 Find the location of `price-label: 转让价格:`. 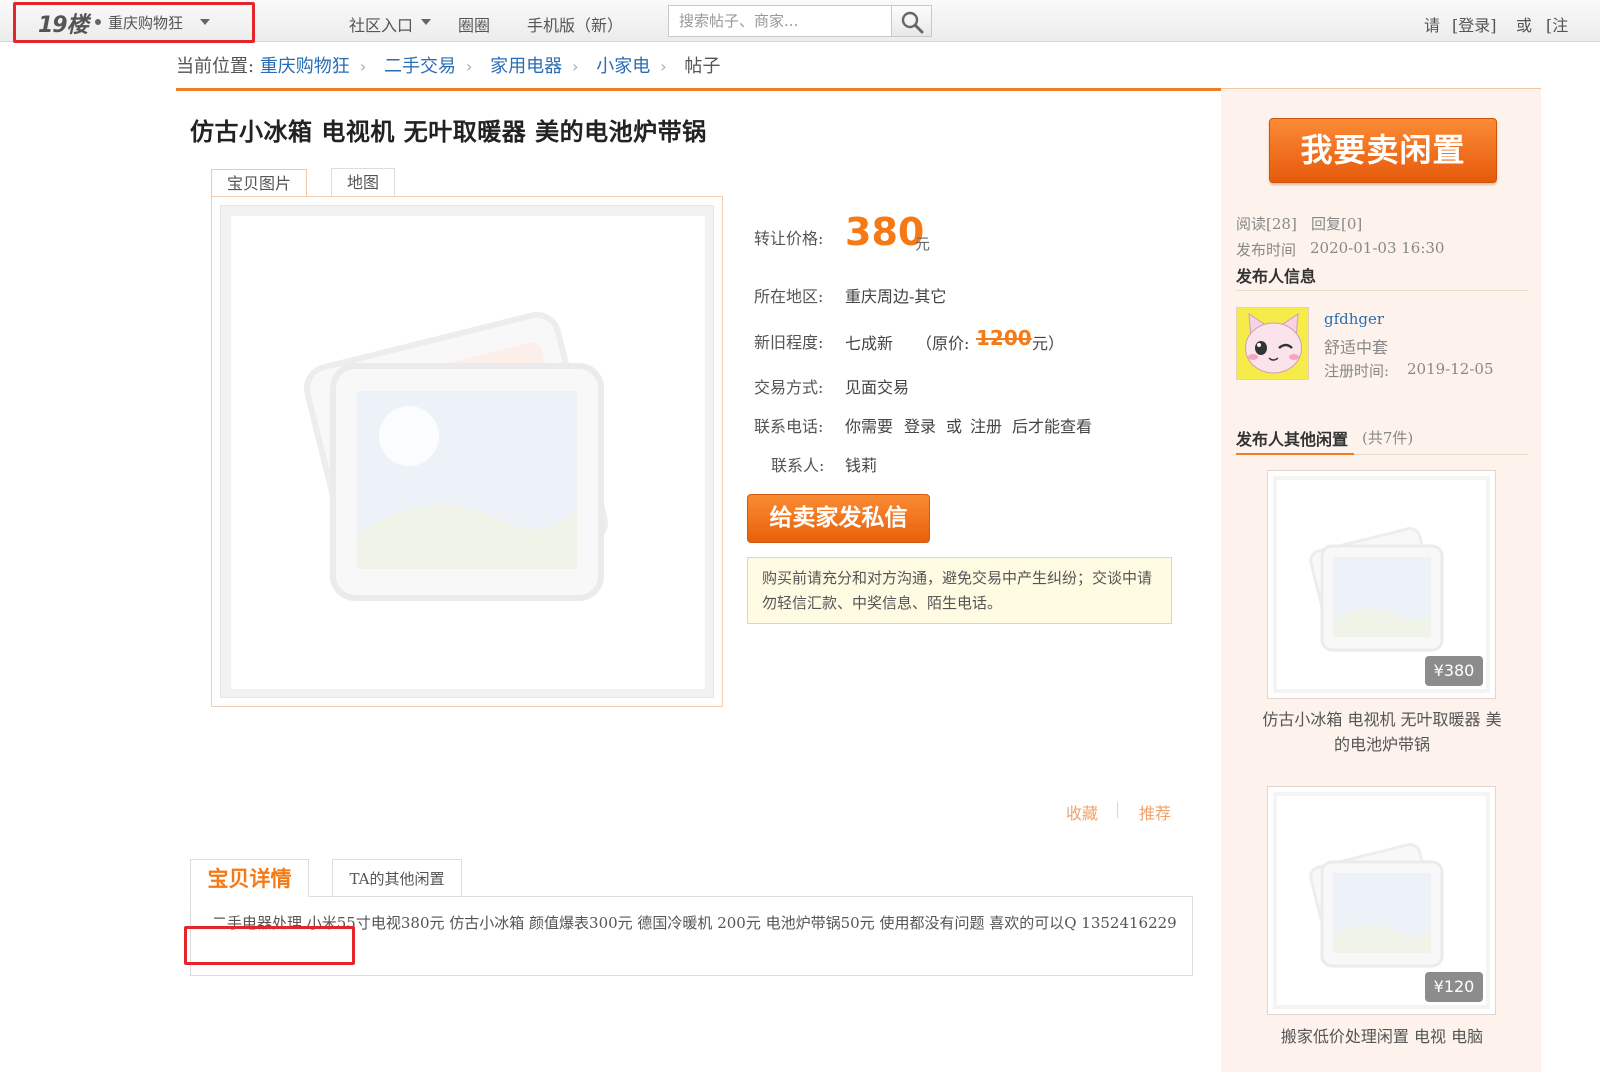

price-label: 转让价格: is located at coordinates (789, 238).